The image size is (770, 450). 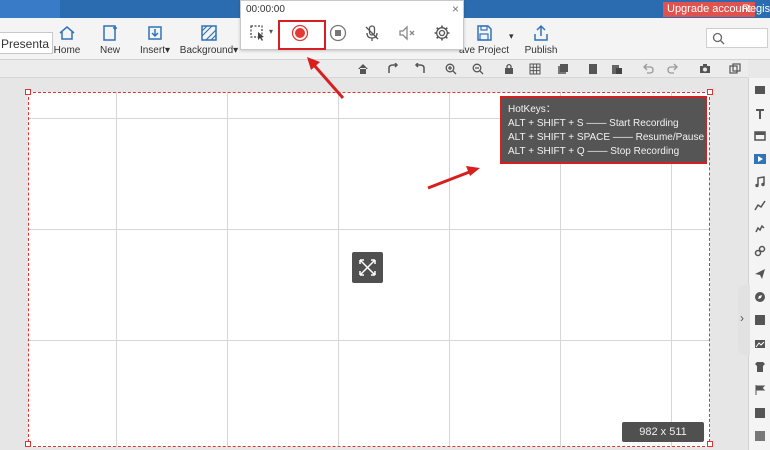 What do you see at coordinates (673, 69) in the screenshot?
I see `redo-icon` at bounding box center [673, 69].